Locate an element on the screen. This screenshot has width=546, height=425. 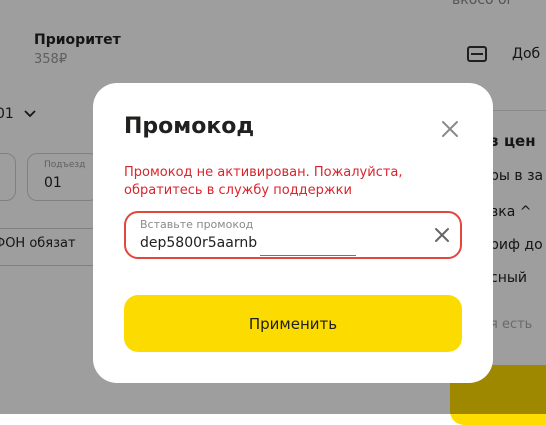
promo-code-field: Вставьте промокод is located at coordinates (293, 235).